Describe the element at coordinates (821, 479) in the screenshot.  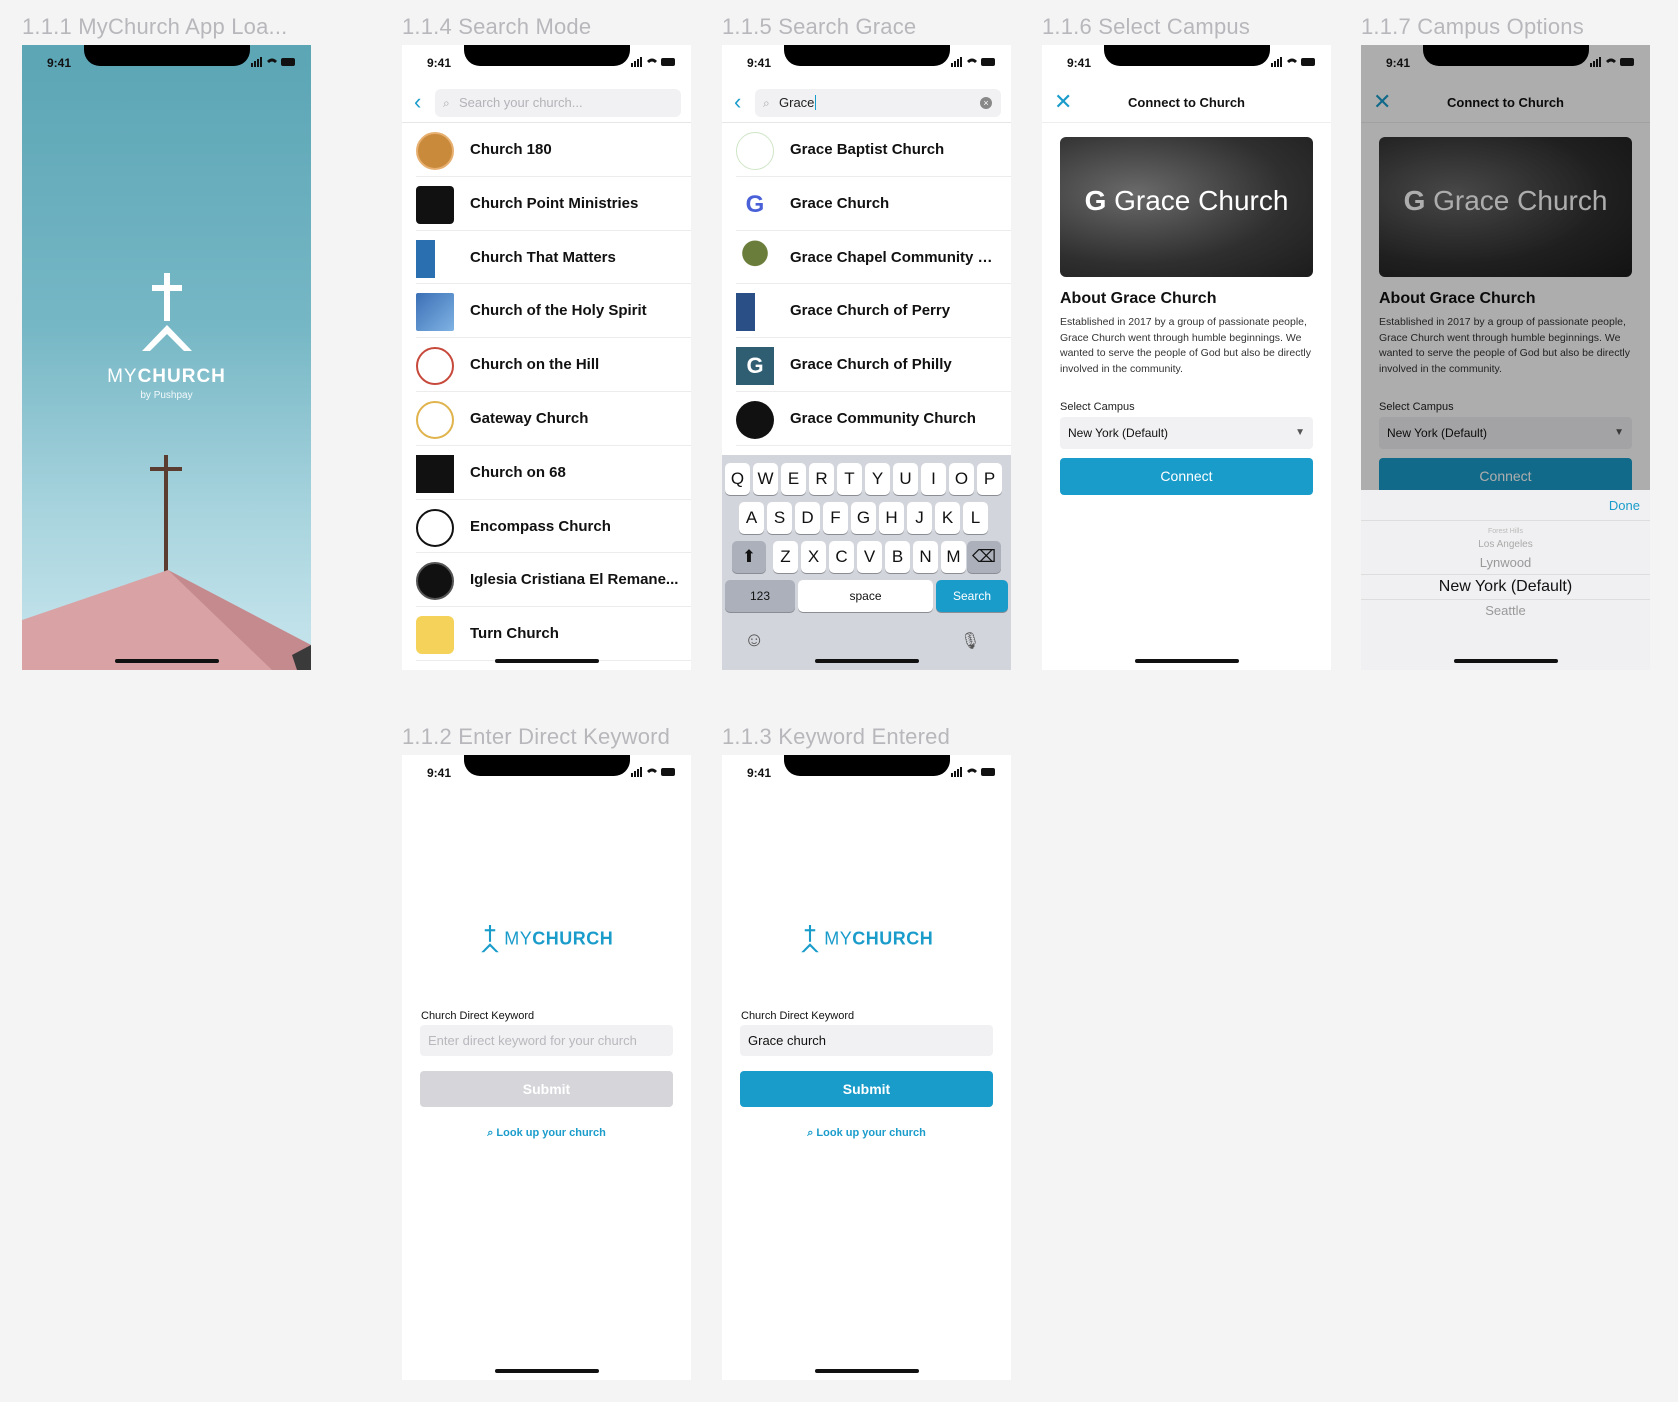
I see `key-r: R` at that location.